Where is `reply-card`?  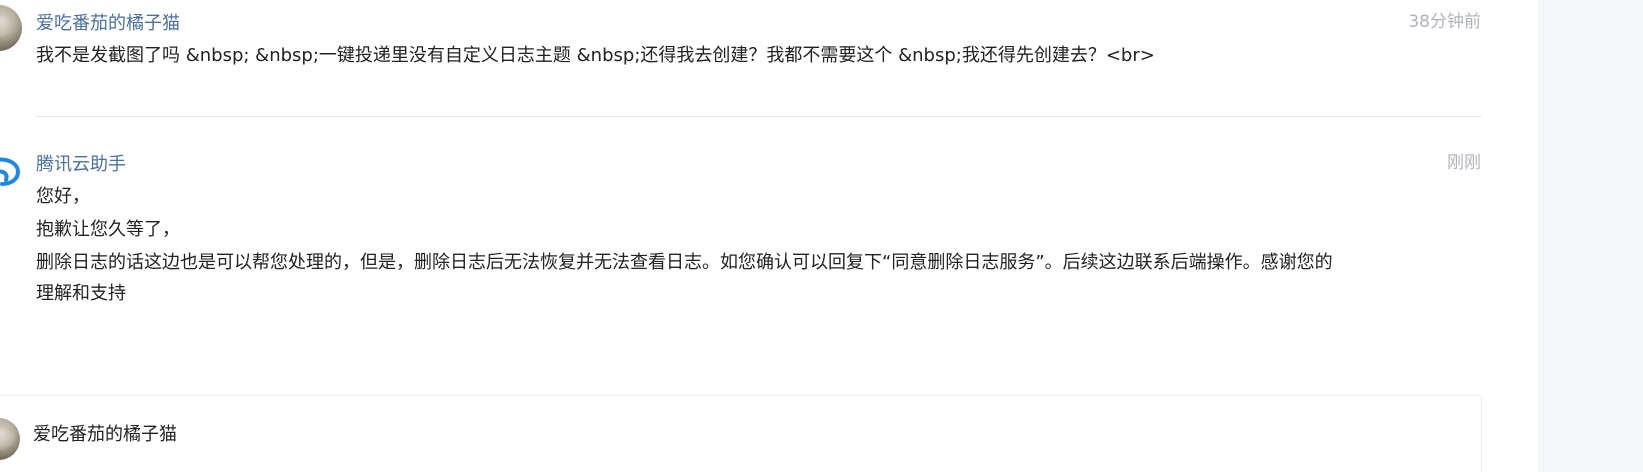 reply-card is located at coordinates (741, 433).